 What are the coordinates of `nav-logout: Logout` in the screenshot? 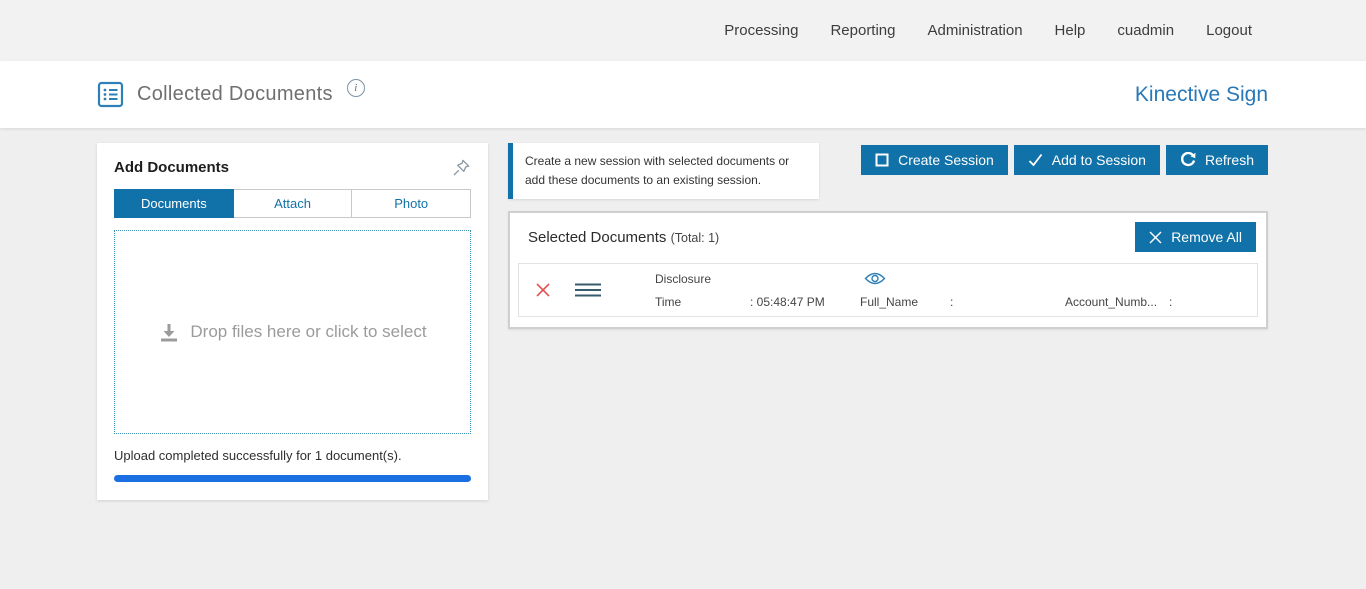 It's located at (1229, 30).